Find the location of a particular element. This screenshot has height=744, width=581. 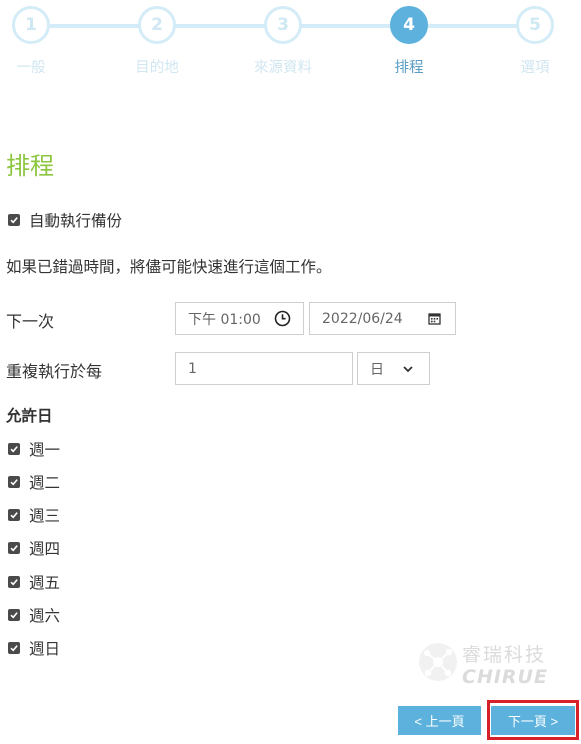

step-3-label: 來源資料 is located at coordinates (283, 68).